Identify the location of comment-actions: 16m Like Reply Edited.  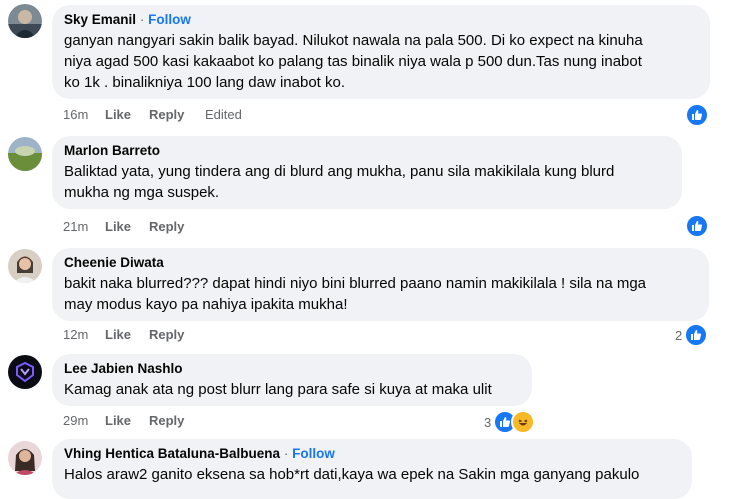
(152, 114).